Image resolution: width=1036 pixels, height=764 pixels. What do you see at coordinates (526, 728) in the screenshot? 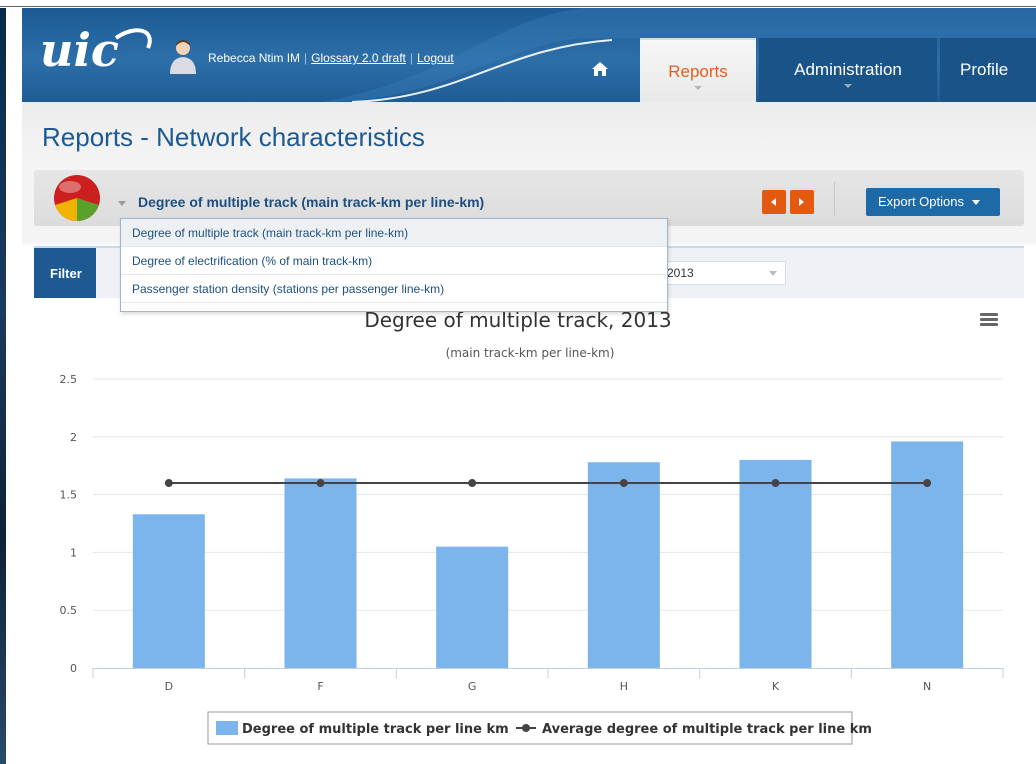
I see `legend-line-marker` at bounding box center [526, 728].